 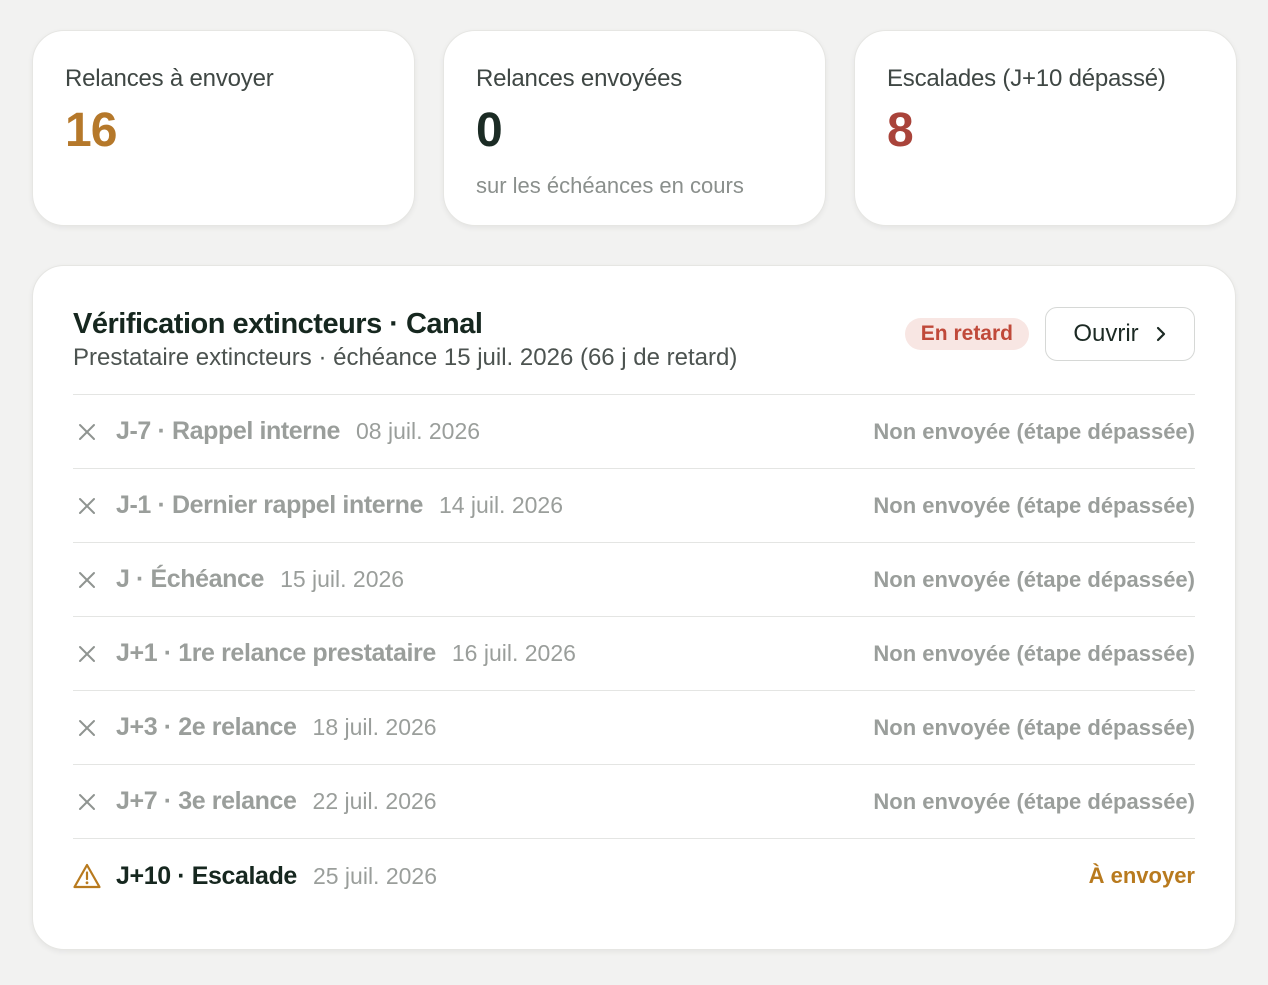 What do you see at coordinates (610, 185) in the screenshot?
I see `stat-subtext: sur les échéances en cours` at bounding box center [610, 185].